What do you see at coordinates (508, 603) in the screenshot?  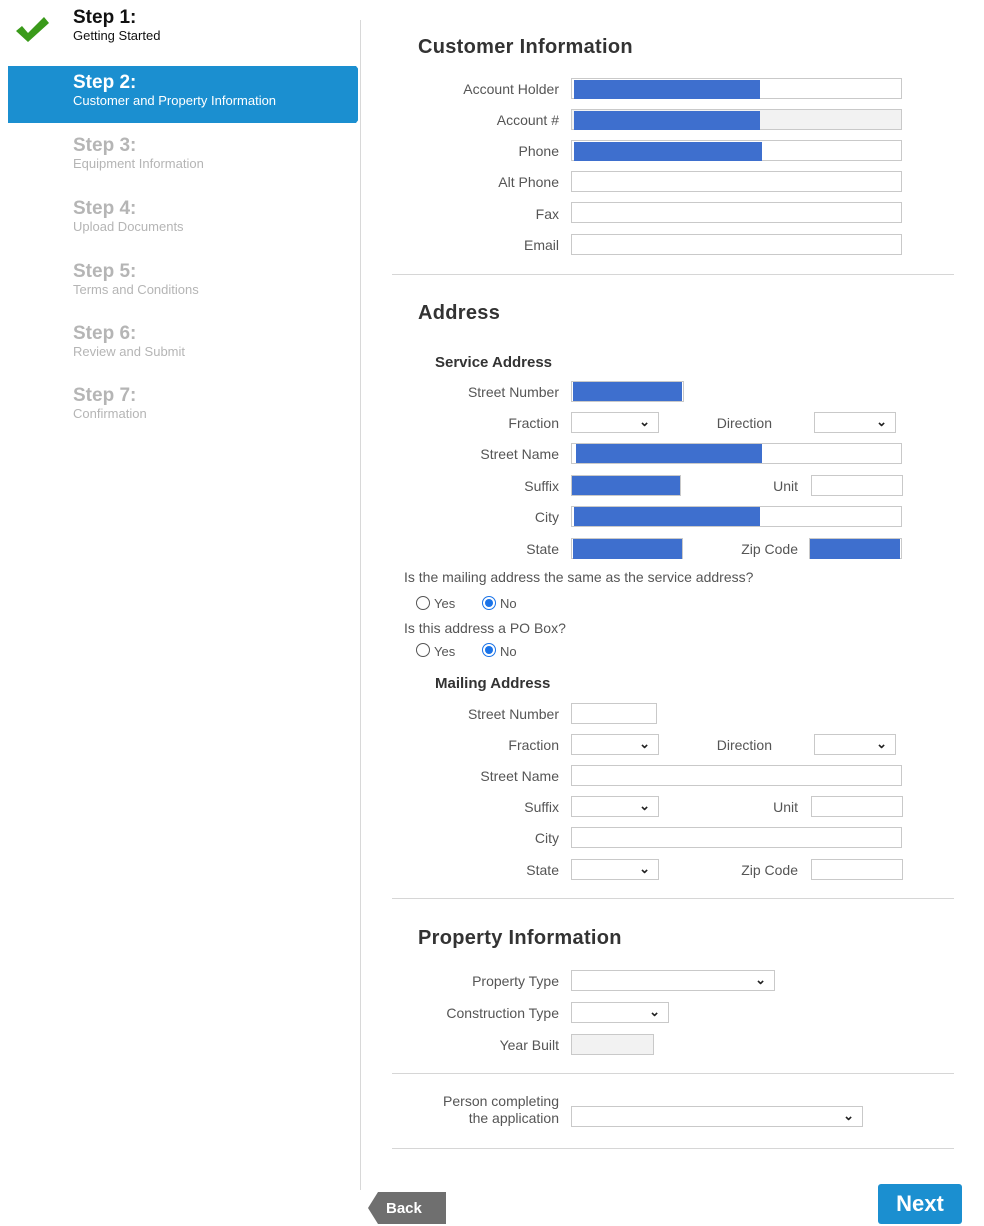 I see `radio-label: No` at bounding box center [508, 603].